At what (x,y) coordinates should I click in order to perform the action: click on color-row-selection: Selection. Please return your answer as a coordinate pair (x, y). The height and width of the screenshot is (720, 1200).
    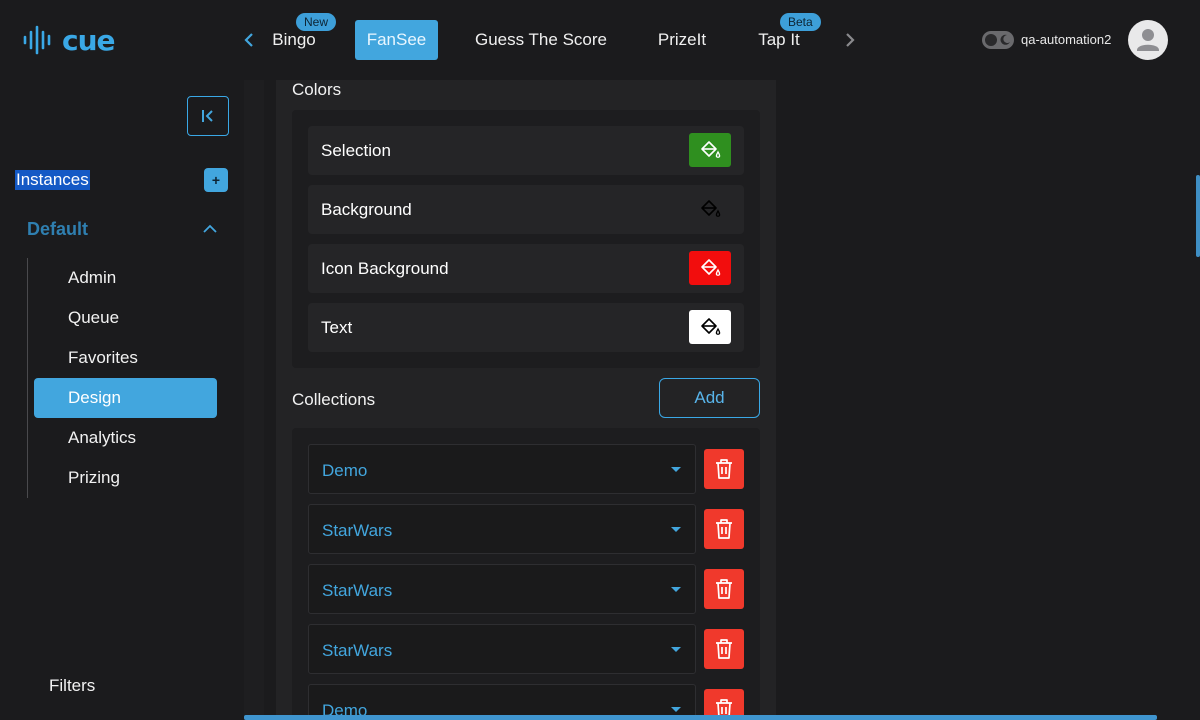
    Looking at the image, I should click on (526, 150).